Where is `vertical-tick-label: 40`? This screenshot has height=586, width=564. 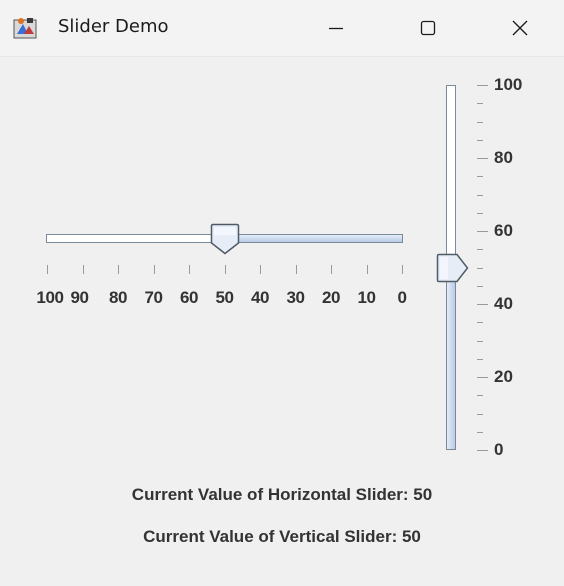 vertical-tick-label: 40 is located at coordinates (503, 303).